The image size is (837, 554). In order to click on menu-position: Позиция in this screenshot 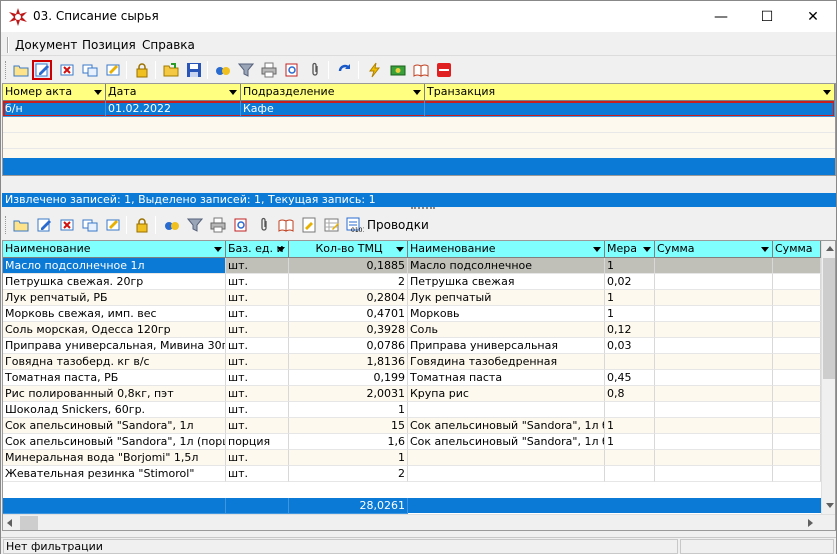, I will do `click(109, 45)`.